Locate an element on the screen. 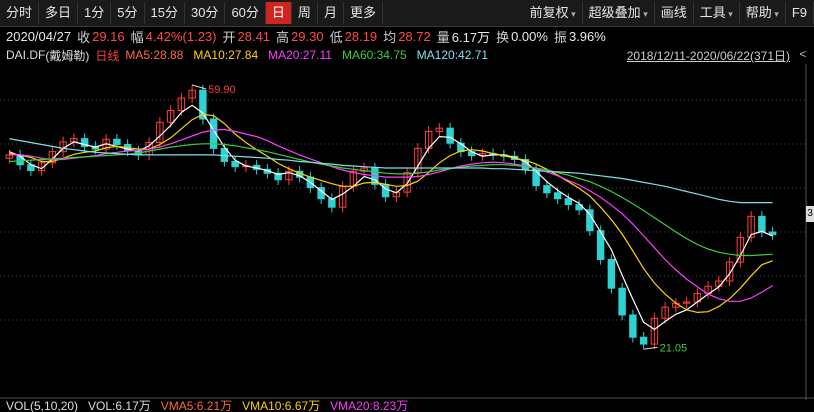  fuquan-dropdown: 前复权 is located at coordinates (553, 13).